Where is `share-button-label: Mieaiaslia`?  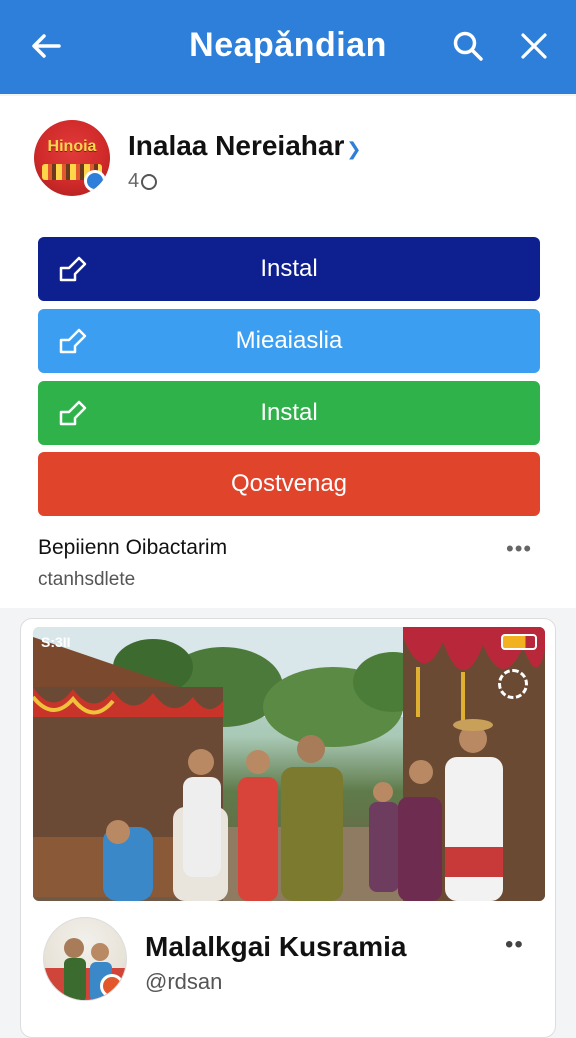 share-button-label: Mieaiaslia is located at coordinates (289, 340).